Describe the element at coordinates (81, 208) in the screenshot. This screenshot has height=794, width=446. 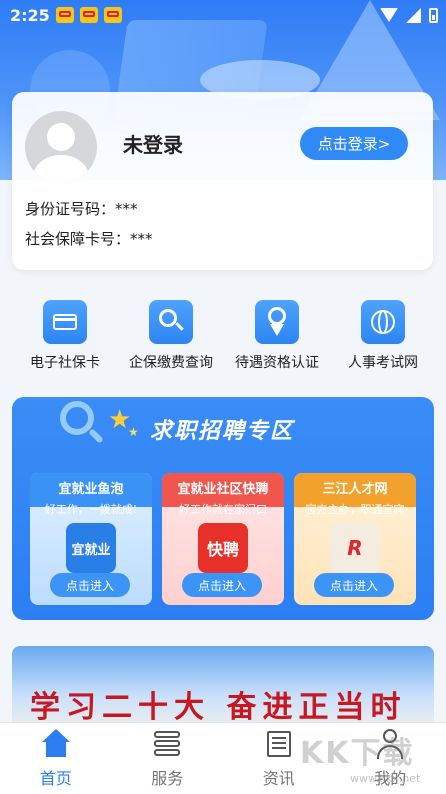
I see `id-number-label: 身份证号码：***` at that location.